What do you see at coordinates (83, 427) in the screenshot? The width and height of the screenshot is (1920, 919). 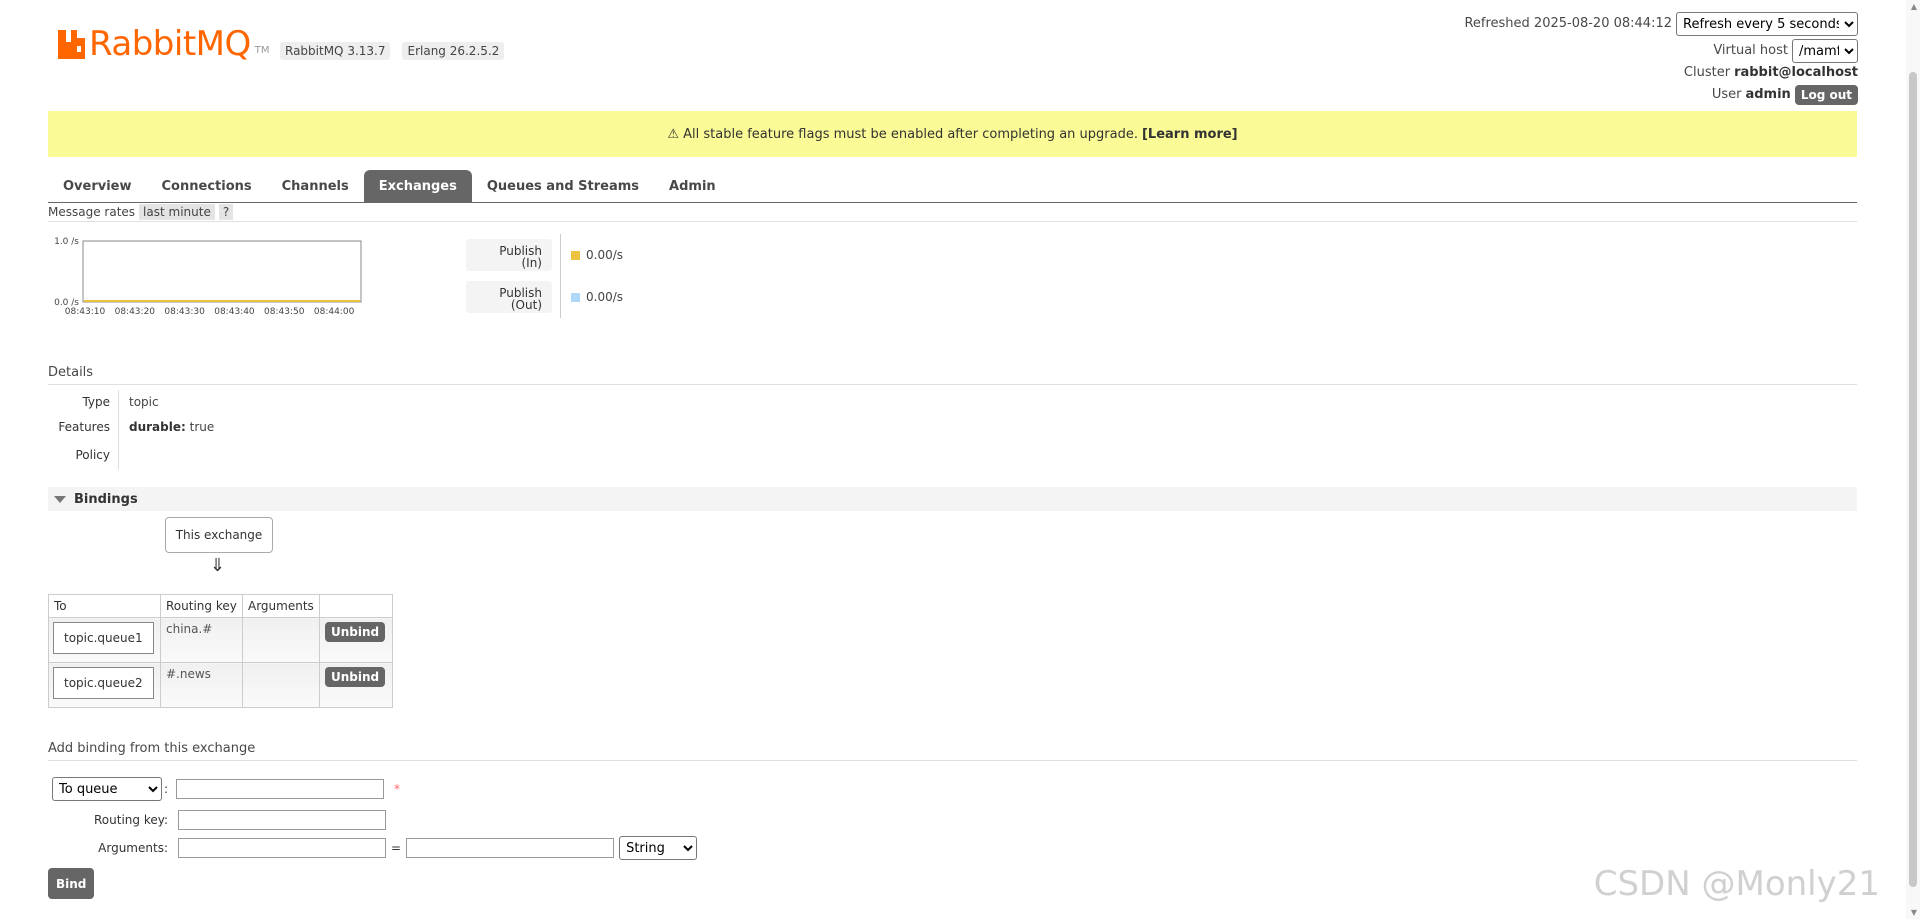 I see `features-label: Features` at bounding box center [83, 427].